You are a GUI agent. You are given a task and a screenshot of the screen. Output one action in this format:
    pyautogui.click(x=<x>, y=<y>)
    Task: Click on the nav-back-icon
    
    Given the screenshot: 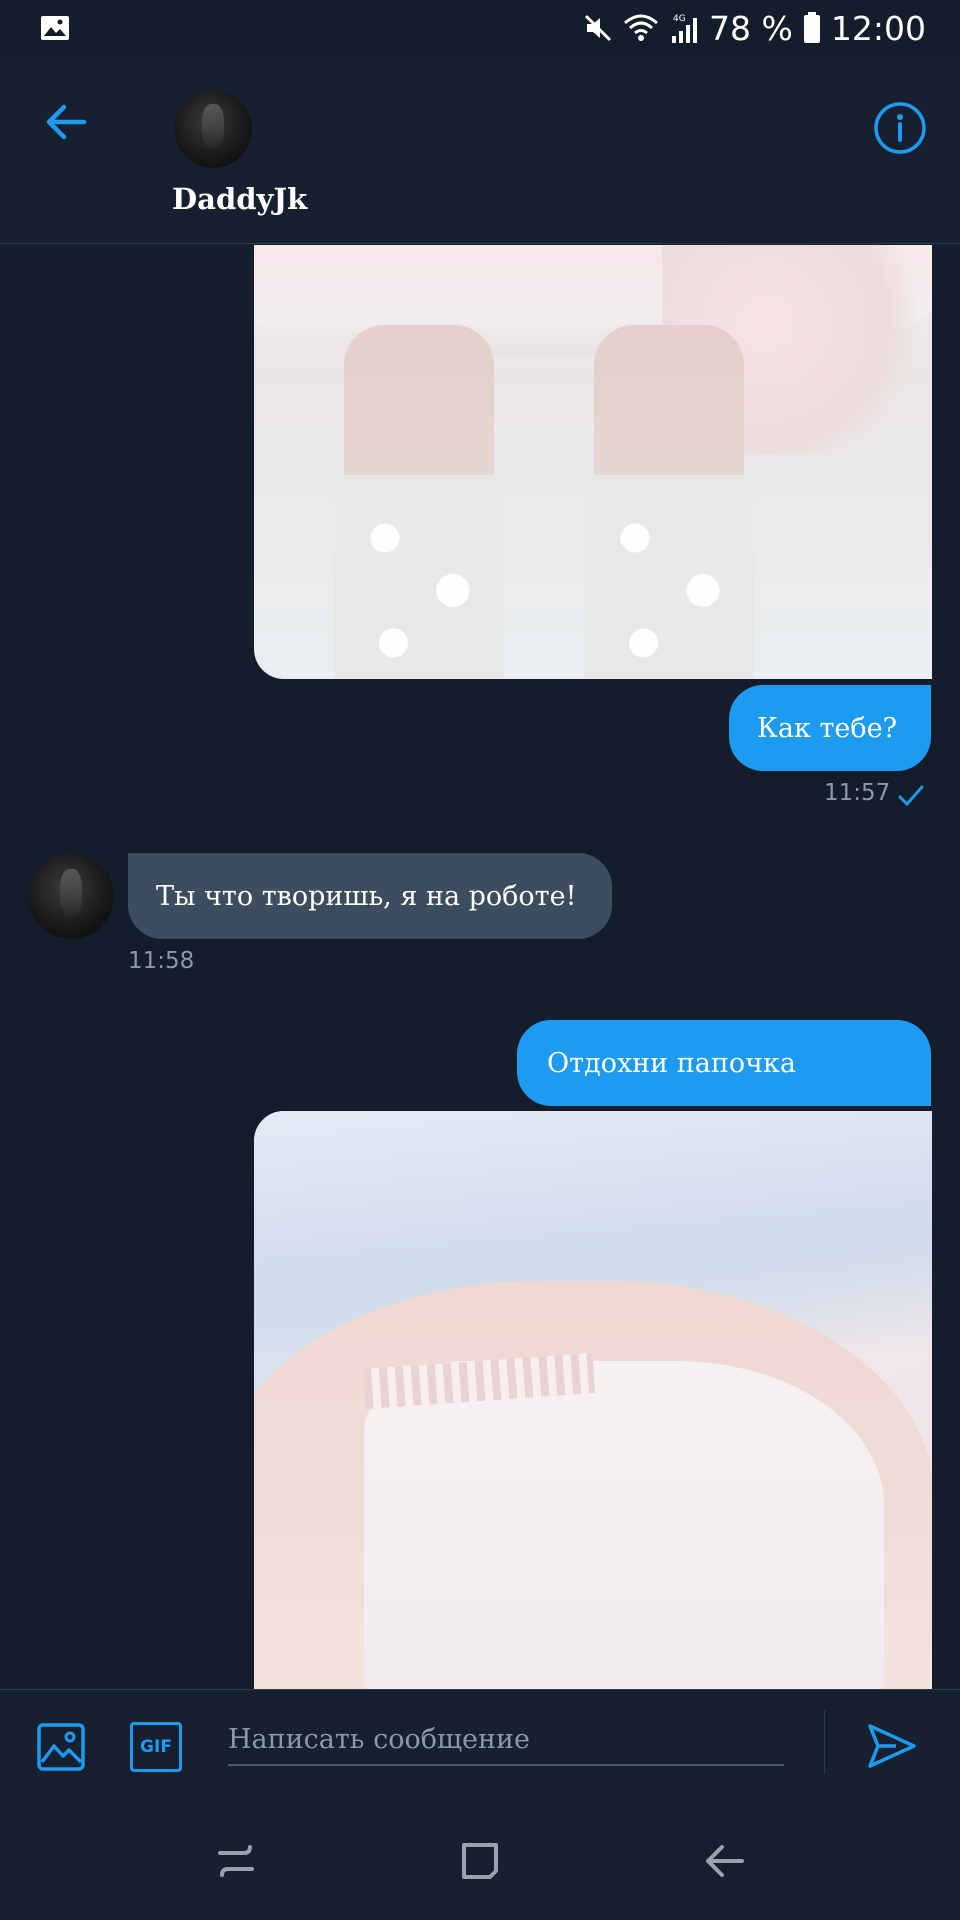 What is the action you would take?
    pyautogui.click(x=724, y=1861)
    